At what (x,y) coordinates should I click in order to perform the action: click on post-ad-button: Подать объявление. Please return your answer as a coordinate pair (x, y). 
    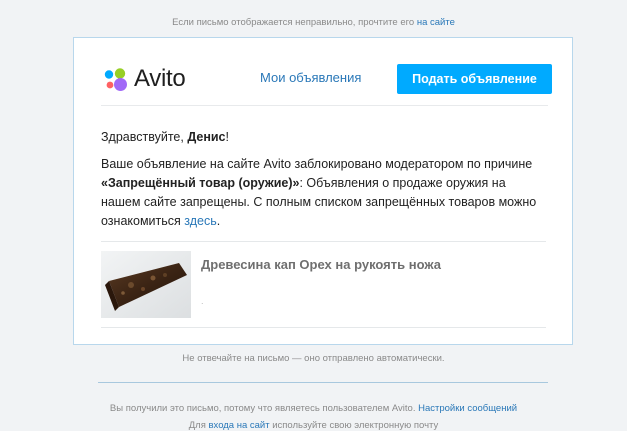
    Looking at the image, I should click on (474, 79).